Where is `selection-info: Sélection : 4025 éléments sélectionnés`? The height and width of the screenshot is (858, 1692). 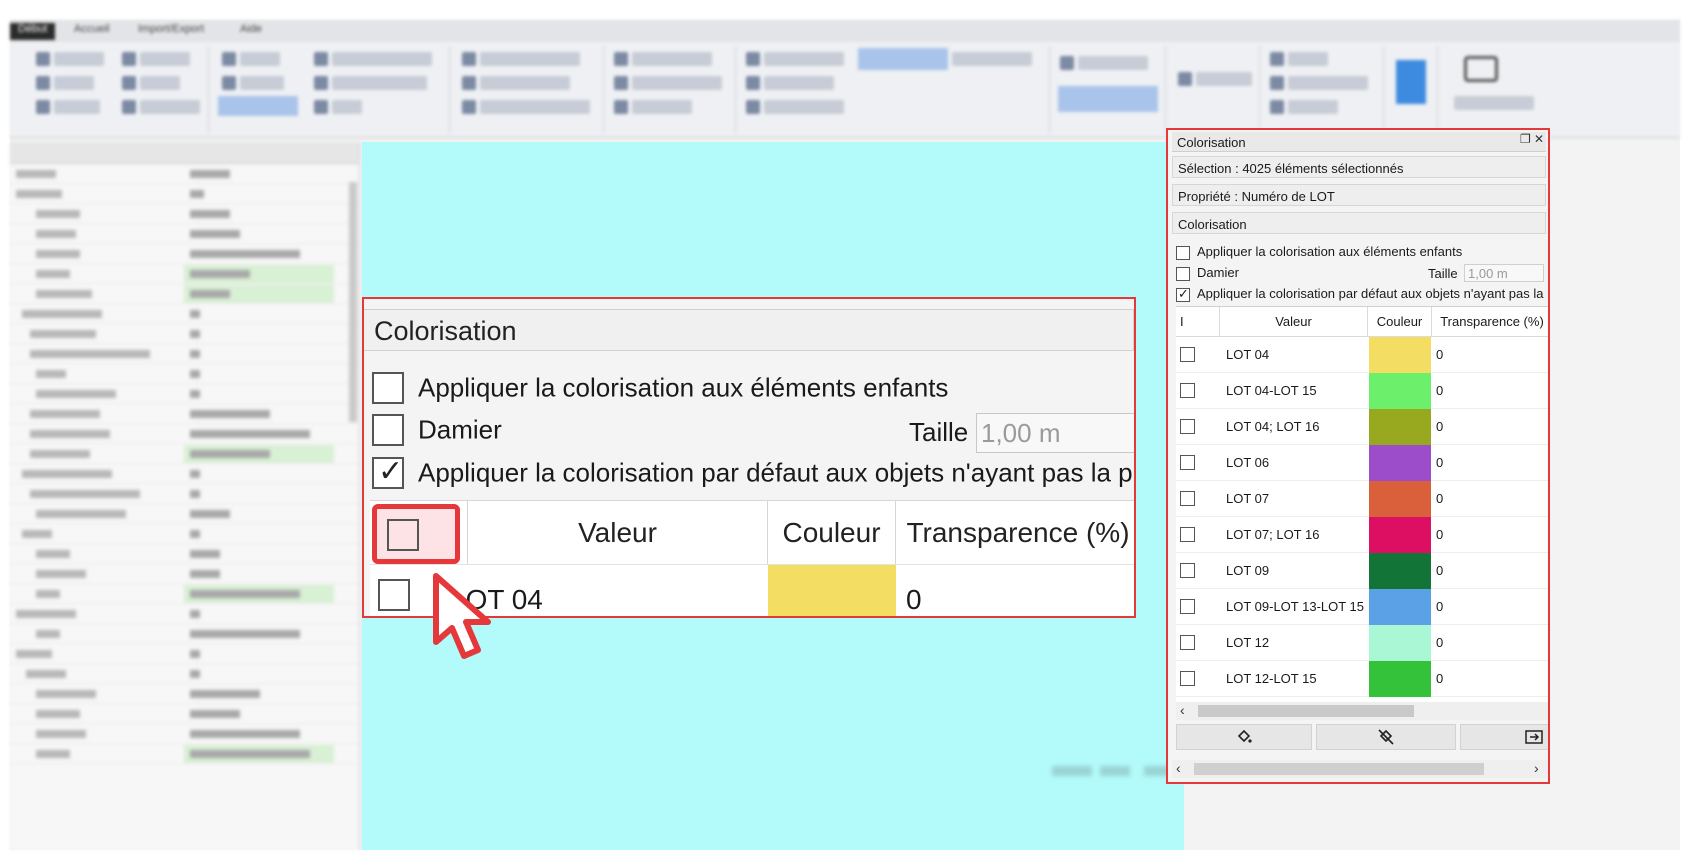 selection-info: Sélection : 4025 éléments sélectionnés is located at coordinates (1359, 167).